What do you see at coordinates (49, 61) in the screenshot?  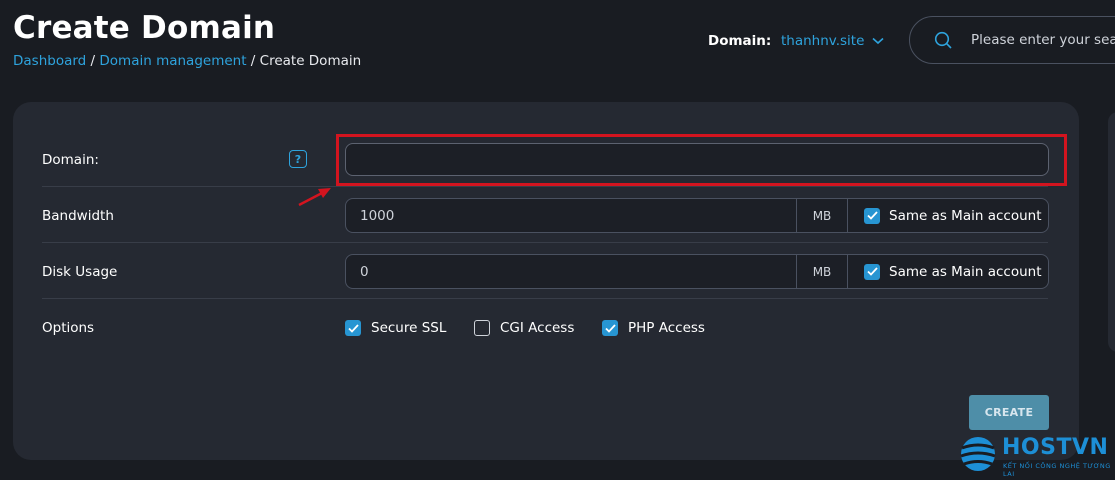 I see `breadcrumb-dashboard: Dashboard` at bounding box center [49, 61].